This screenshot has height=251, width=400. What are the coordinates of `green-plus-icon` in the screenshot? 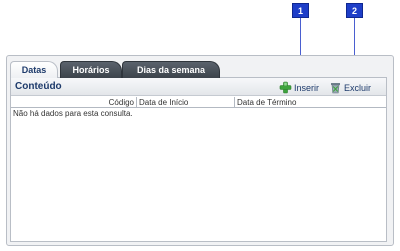 It's located at (285, 87).